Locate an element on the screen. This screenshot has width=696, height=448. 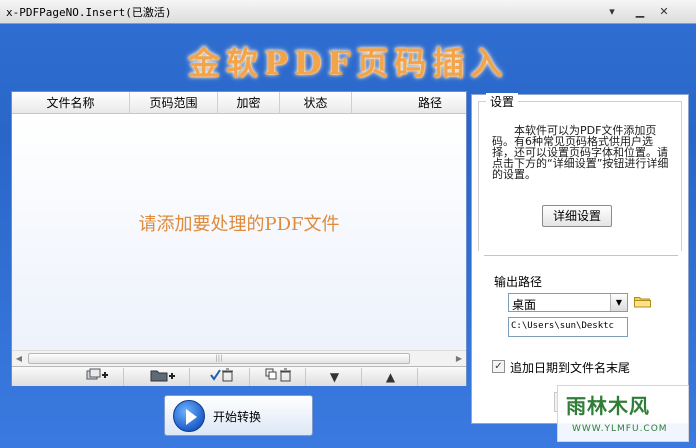
output-path-field: C:\Users\sun\Desktc is located at coordinates (568, 327).